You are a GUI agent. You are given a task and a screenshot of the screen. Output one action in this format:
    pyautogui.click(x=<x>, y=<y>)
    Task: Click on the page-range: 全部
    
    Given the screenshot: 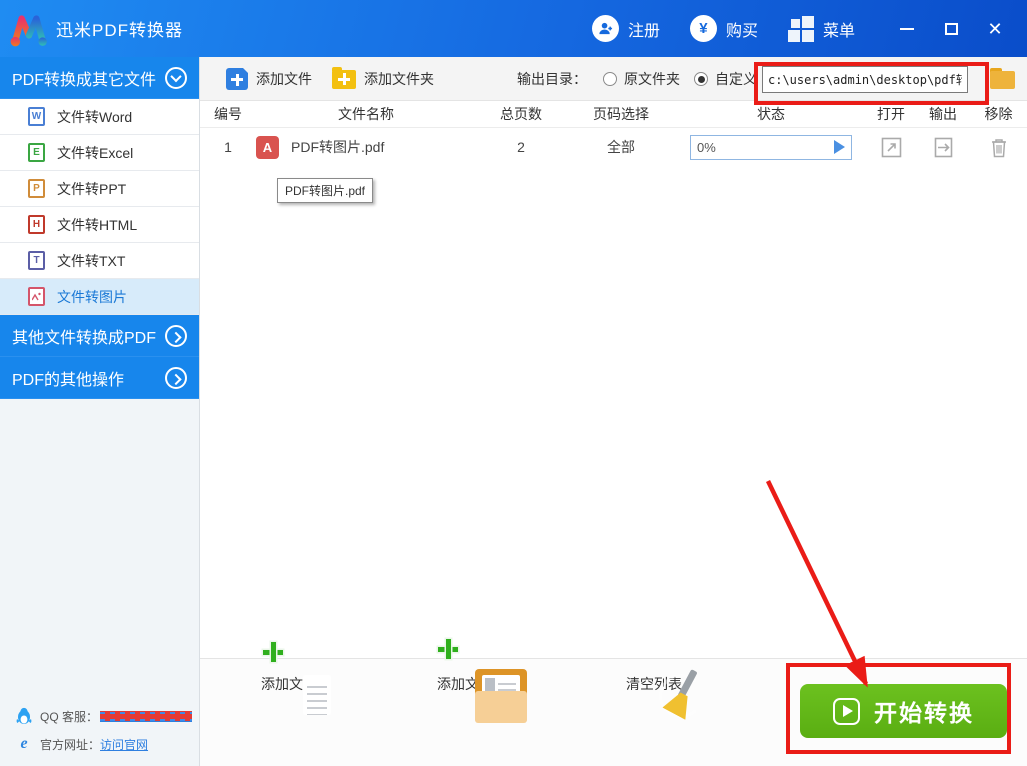 What is the action you would take?
    pyautogui.click(x=621, y=147)
    